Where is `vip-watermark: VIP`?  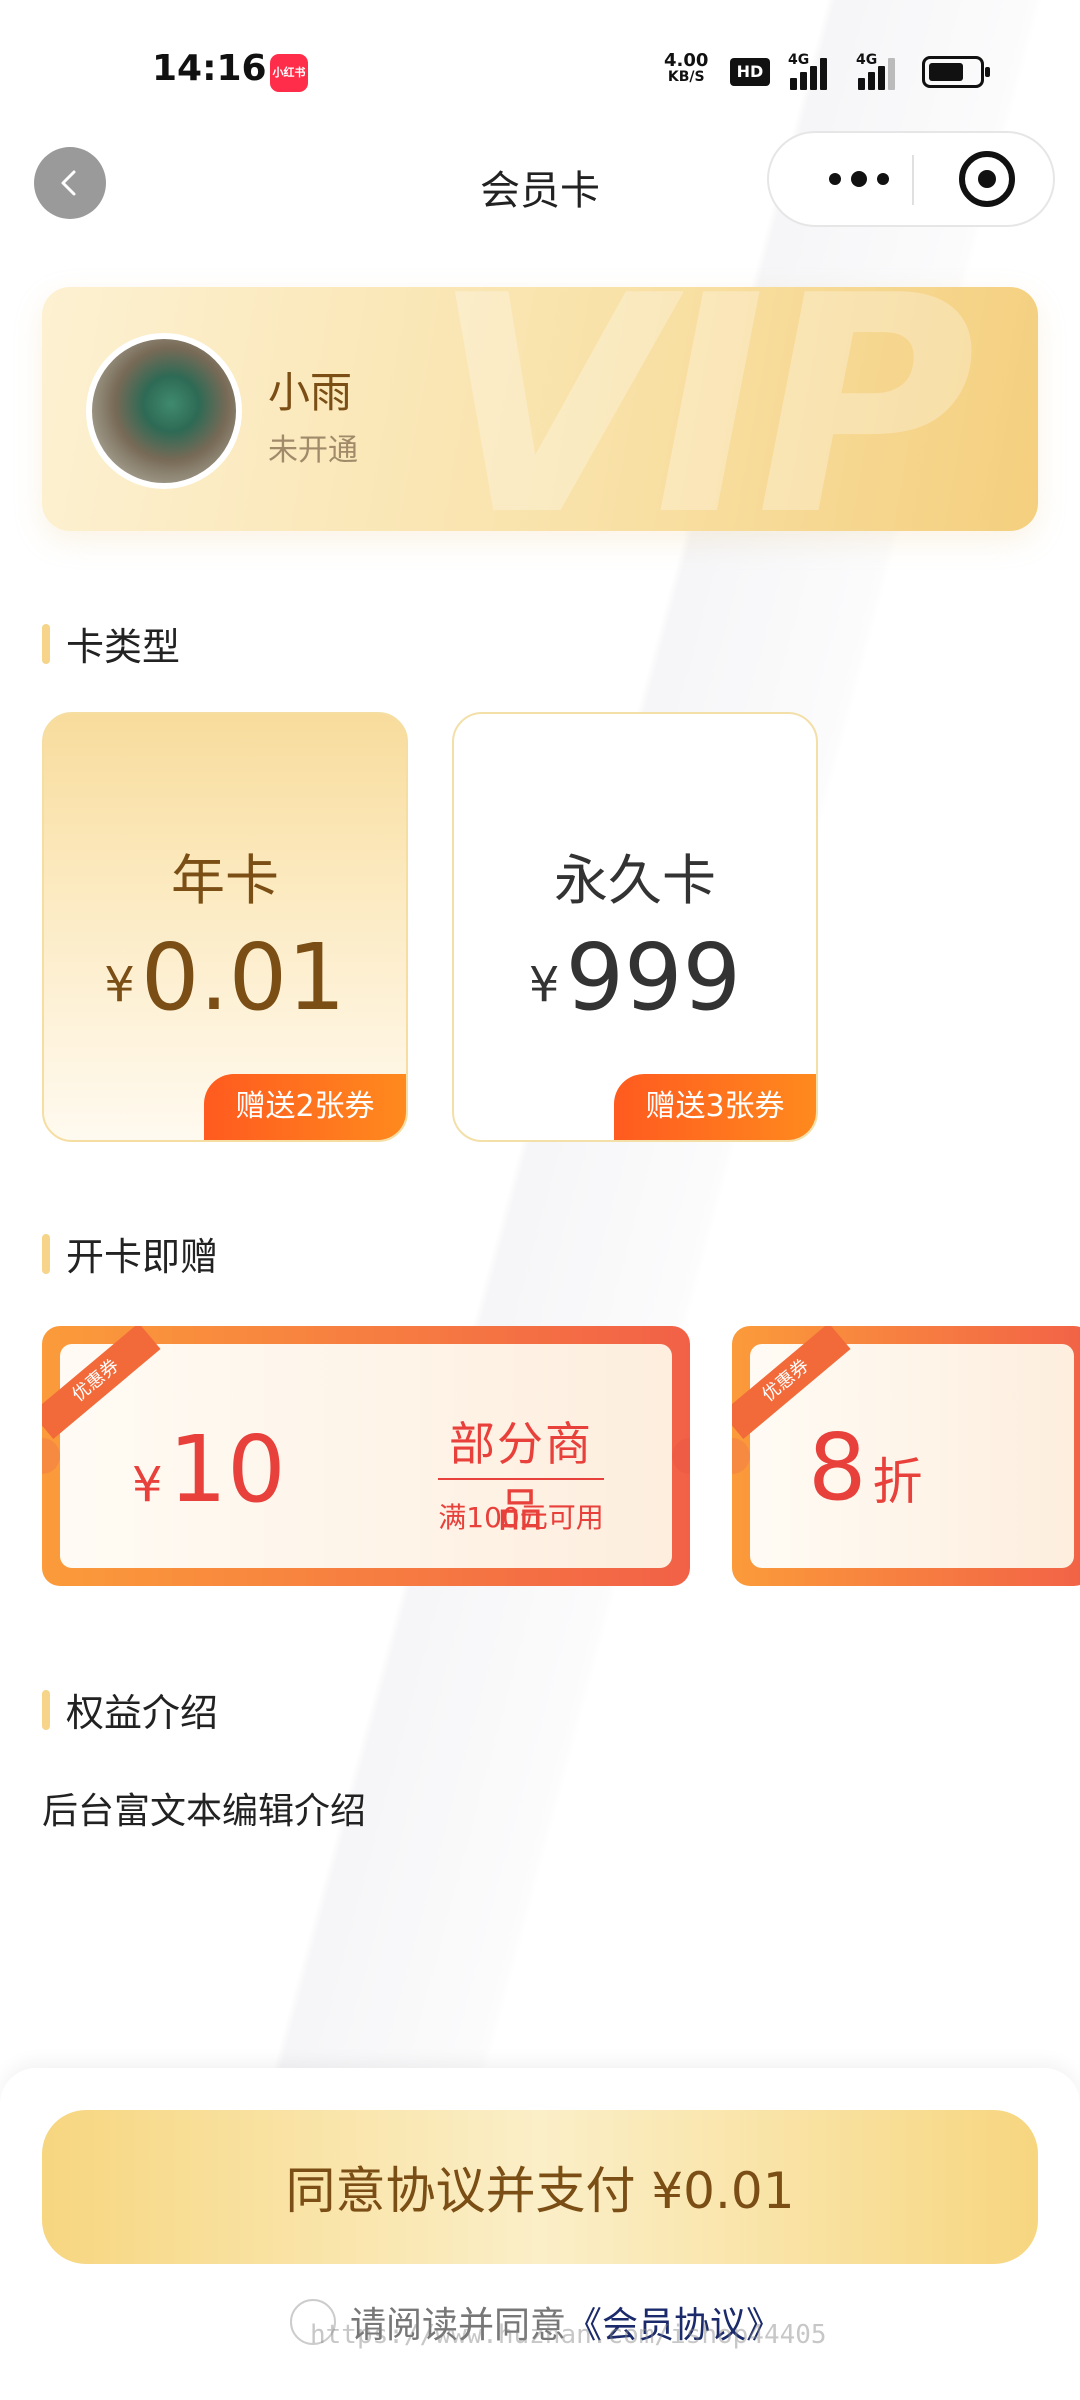 vip-watermark: VIP is located at coordinates (704, 409).